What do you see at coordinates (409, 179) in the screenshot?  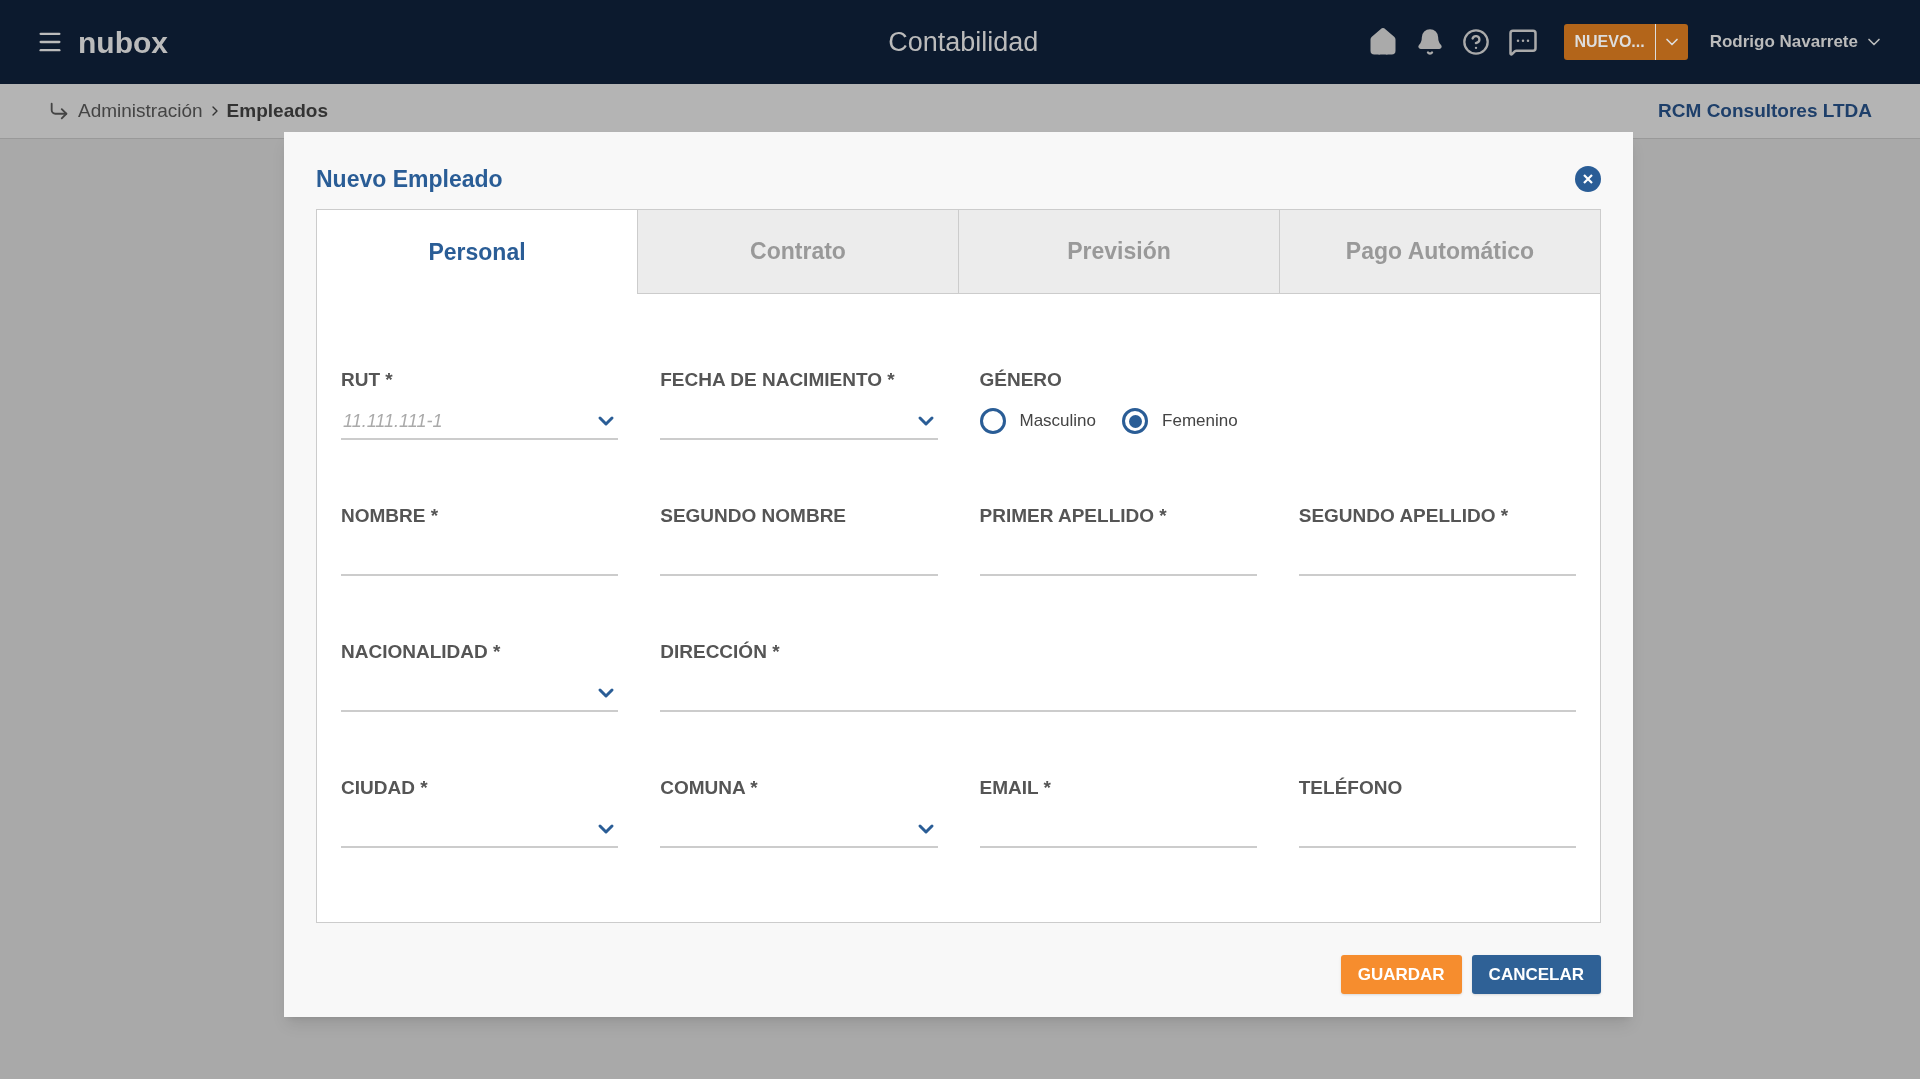 I see `modal-title: Nuevo Empleado` at bounding box center [409, 179].